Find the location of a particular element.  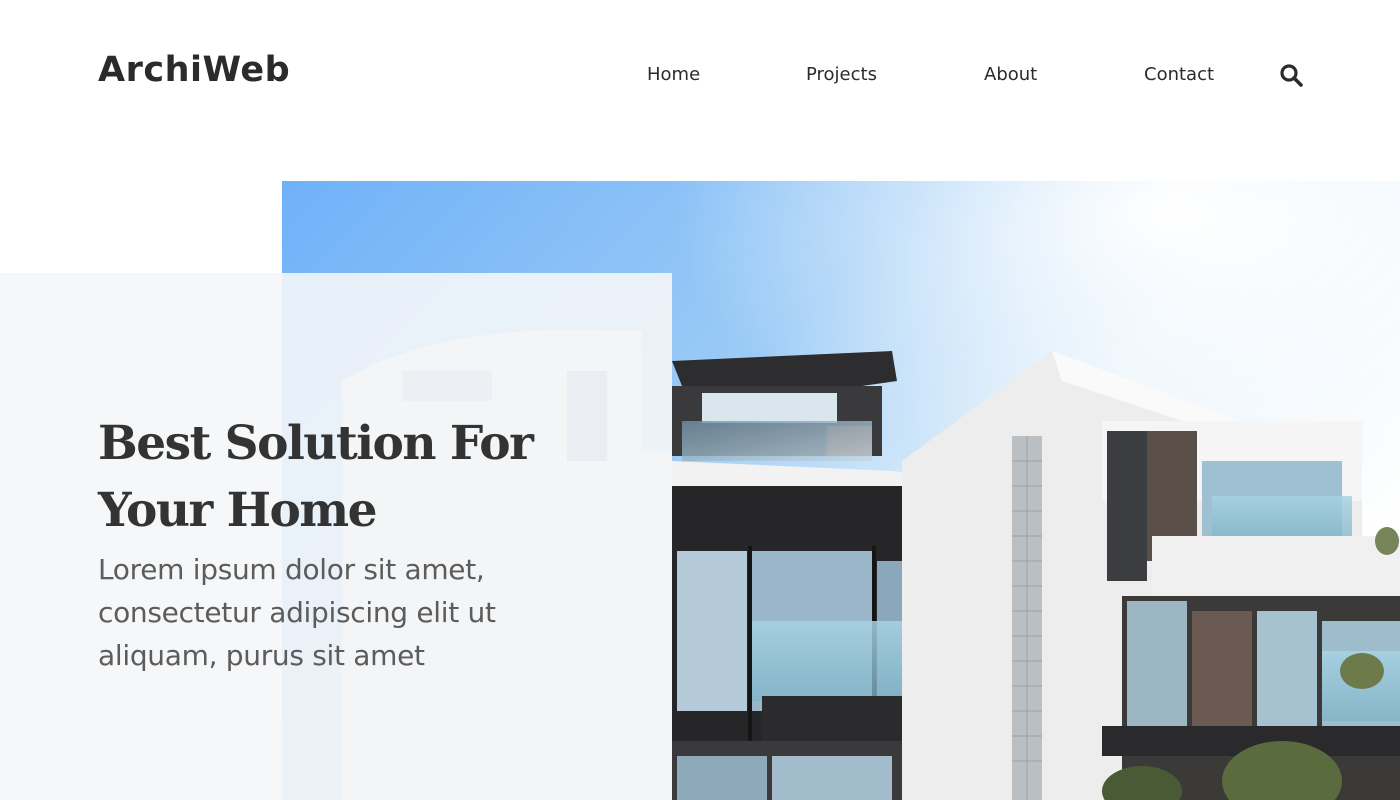

search-icon is located at coordinates (1291, 75).